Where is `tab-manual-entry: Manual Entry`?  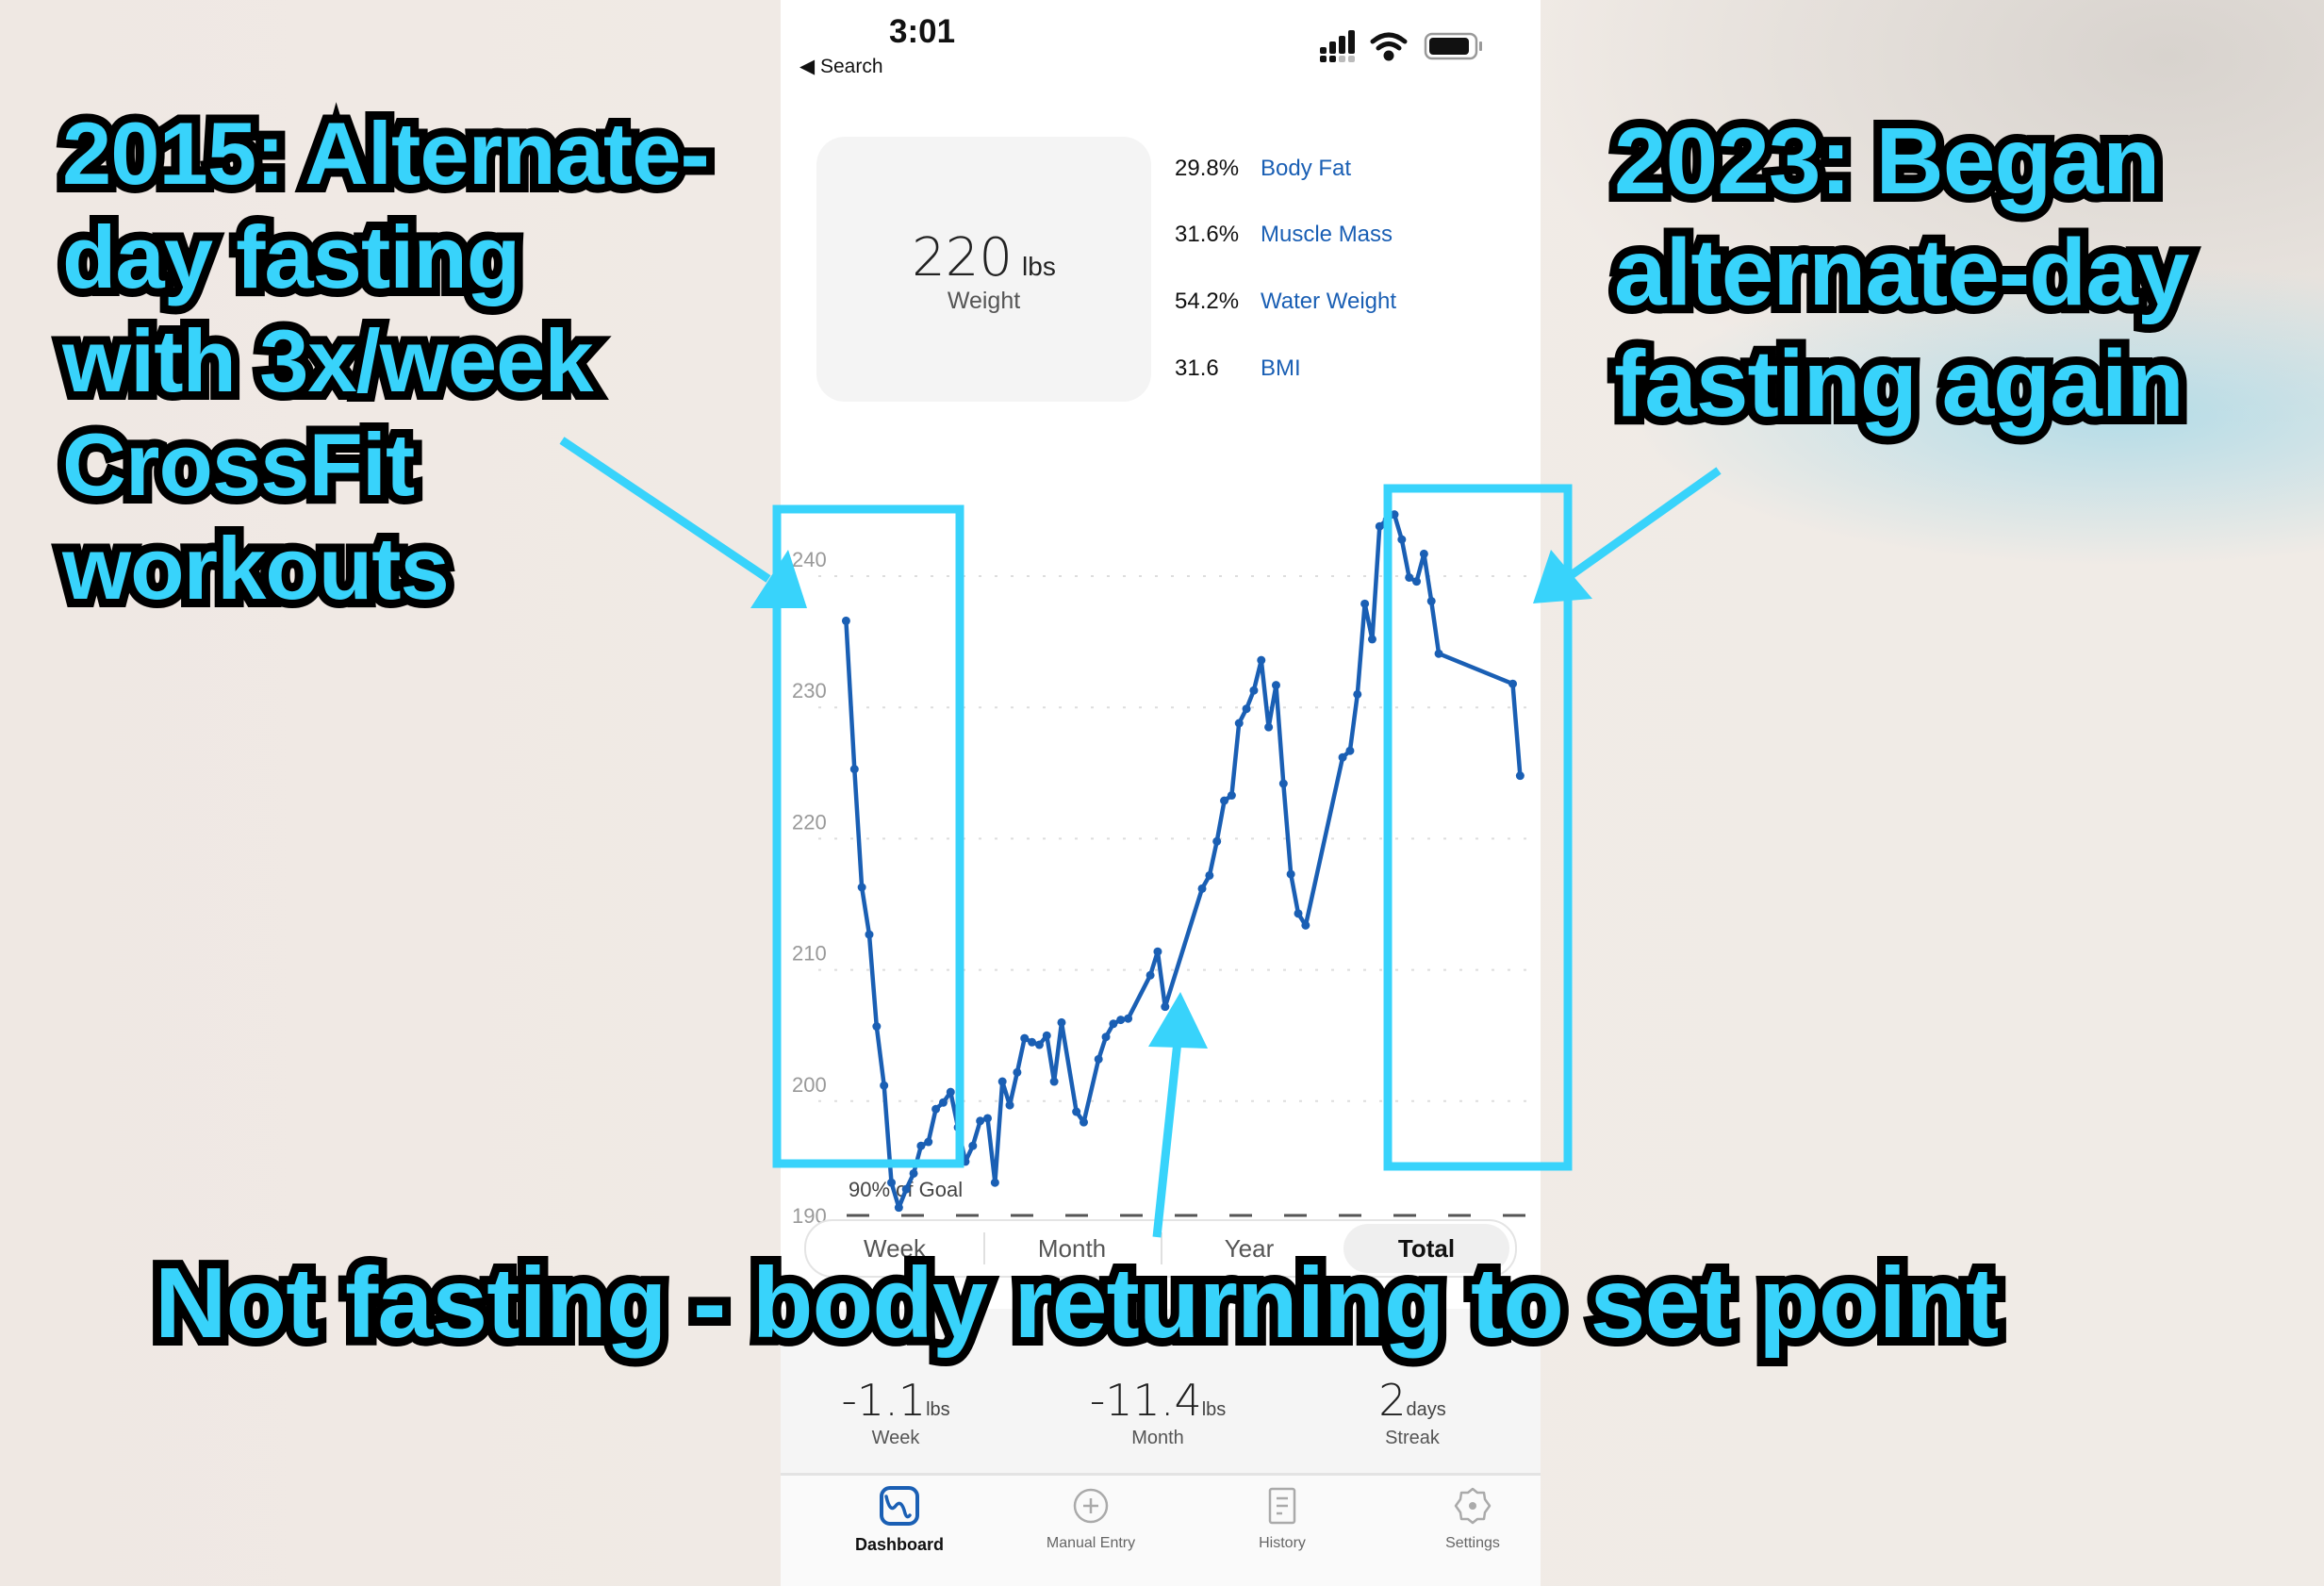 tab-manual-entry: Manual Entry is located at coordinates (1091, 1518).